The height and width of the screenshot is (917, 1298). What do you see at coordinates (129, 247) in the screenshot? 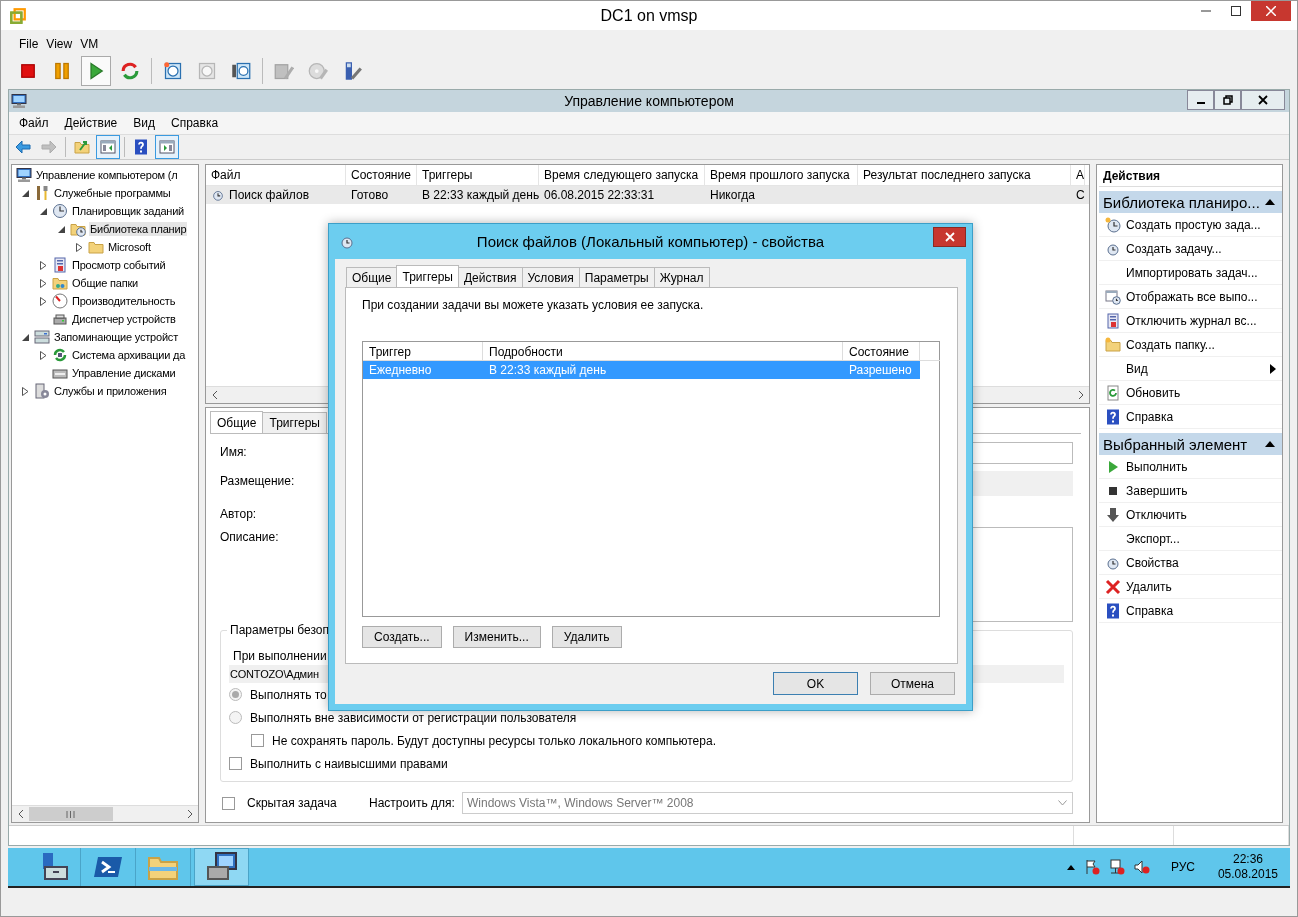
I see `tree-item: Microsoft` at bounding box center [129, 247].